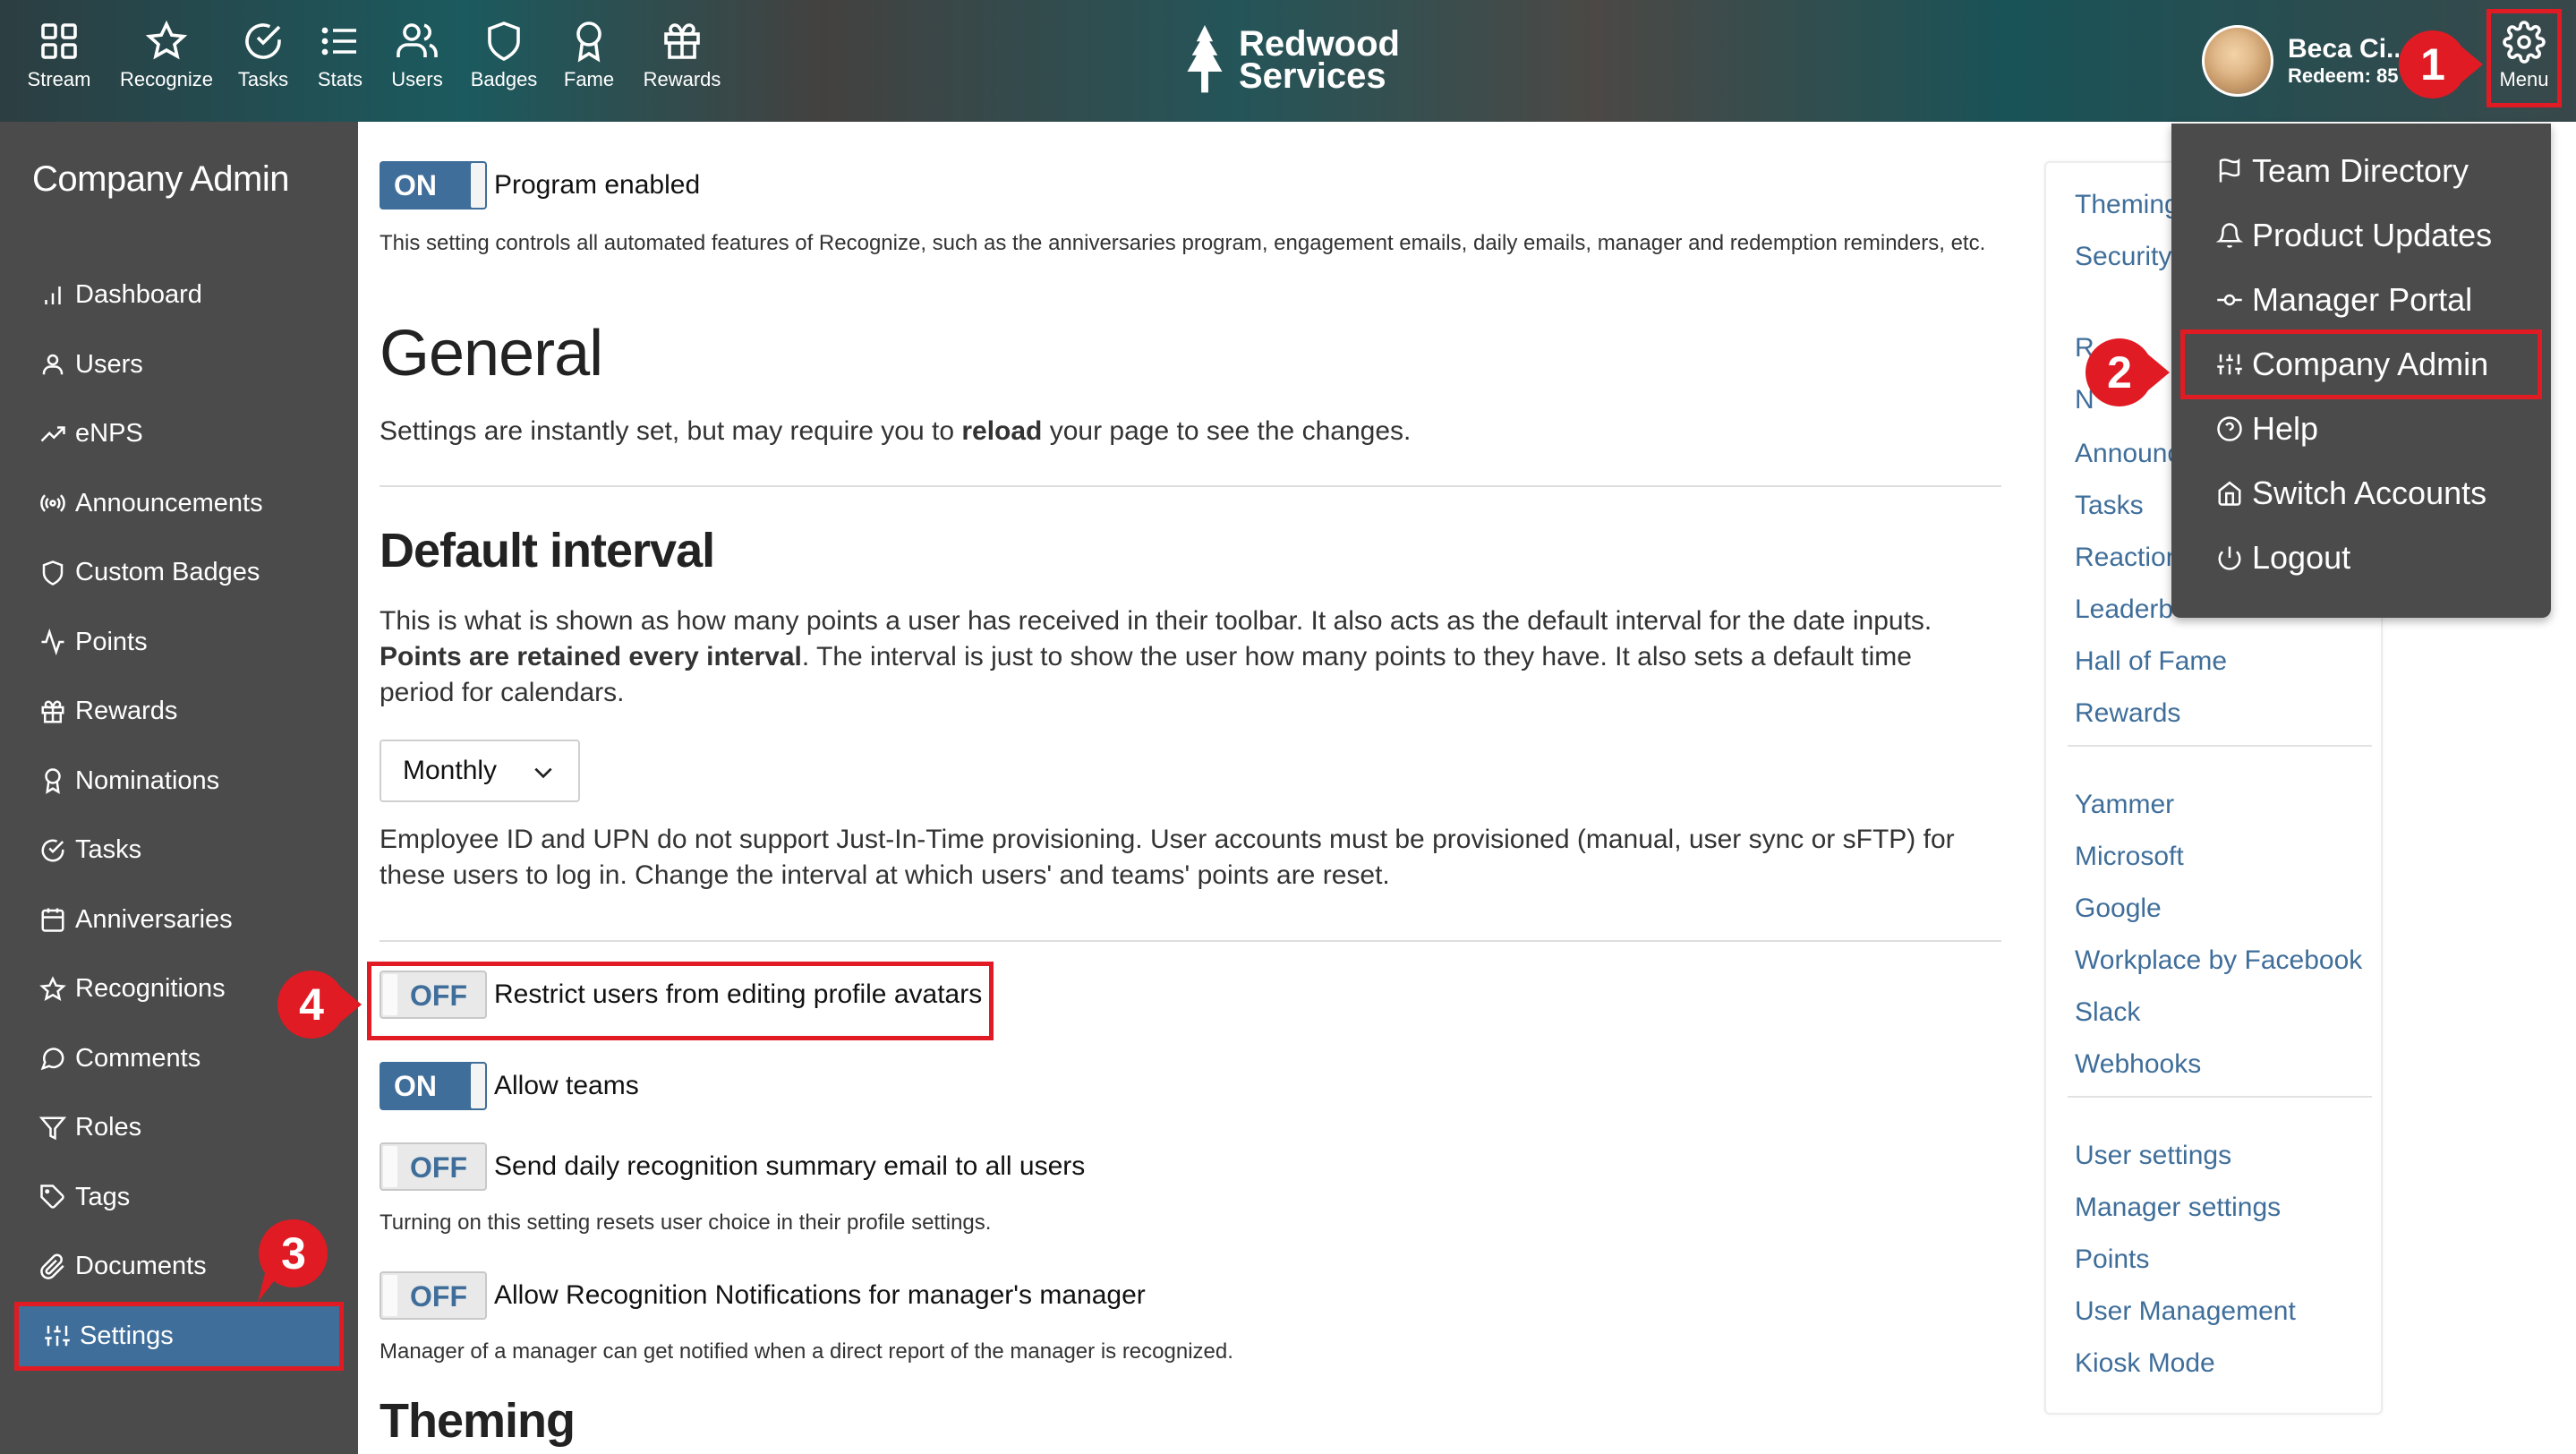 The image size is (2576, 1454). What do you see at coordinates (415, 185) in the screenshot?
I see `toggle-state: ON` at bounding box center [415, 185].